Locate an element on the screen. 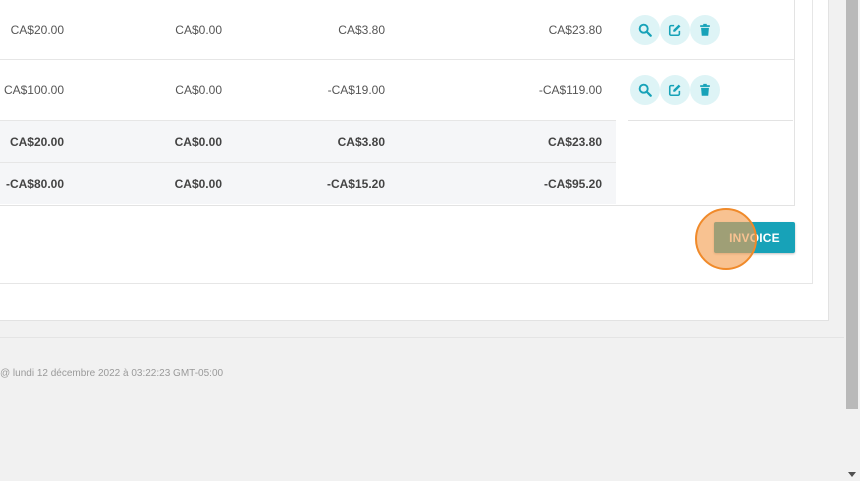  totals-row: CA$20.00 CA$0.00 CA$3.80 CA$23.80 is located at coordinates (308, 141).